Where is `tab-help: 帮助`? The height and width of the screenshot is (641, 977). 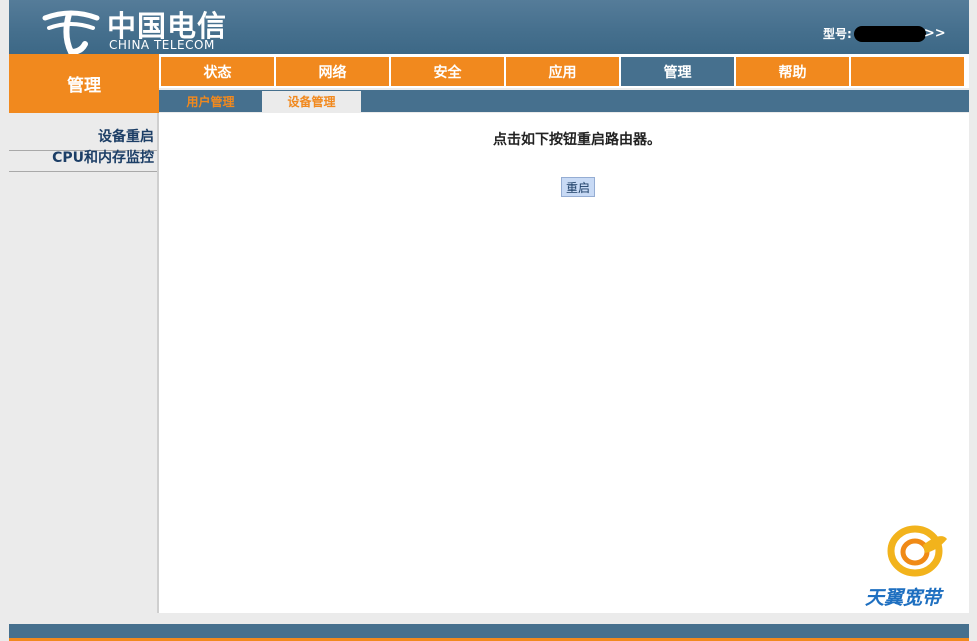 tab-help: 帮助 is located at coordinates (792, 71).